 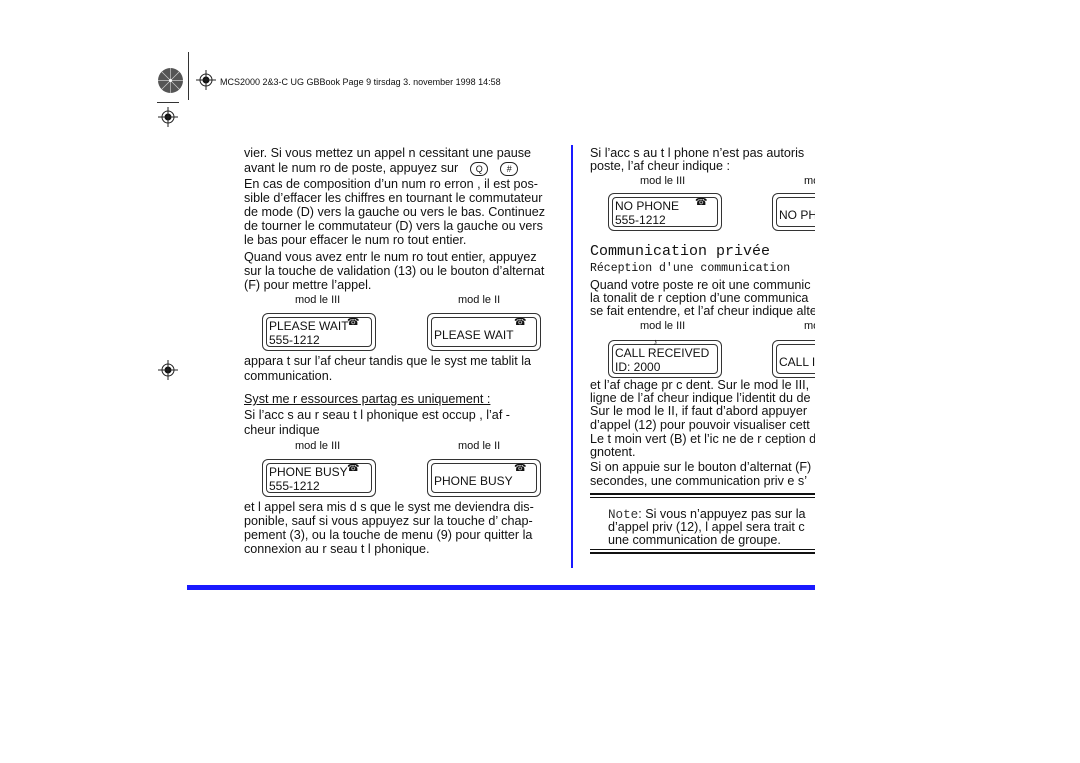 What do you see at coordinates (662, 353) in the screenshot?
I see `lcd-line: CALL RECEIVED` at bounding box center [662, 353].